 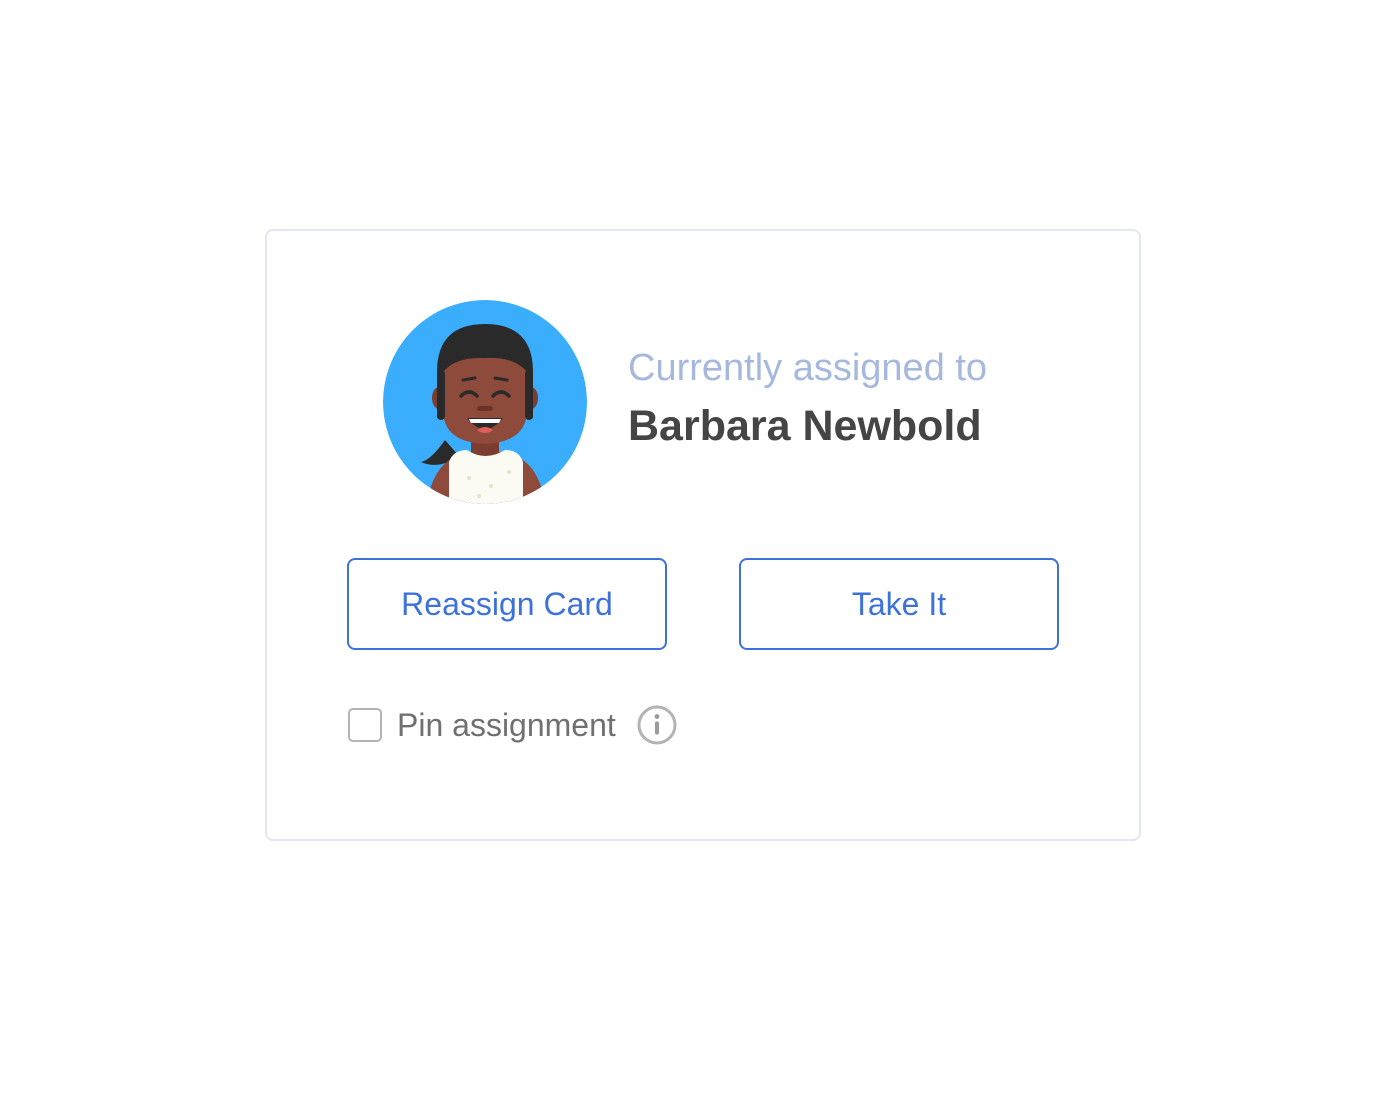 I want to click on reassign-card-button: Reassign Card, so click(x=507, y=604).